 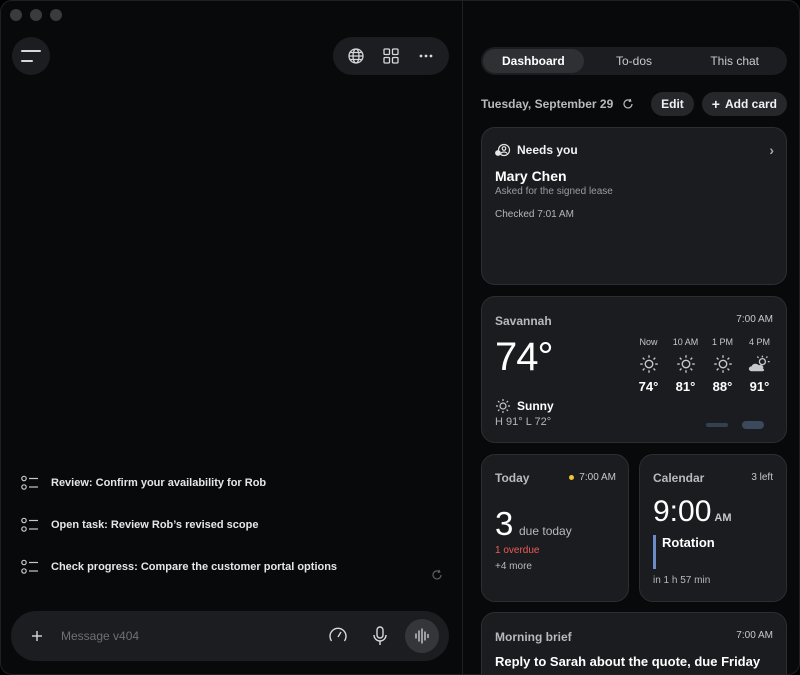 I want to click on globe-button, so click(x=356, y=56).